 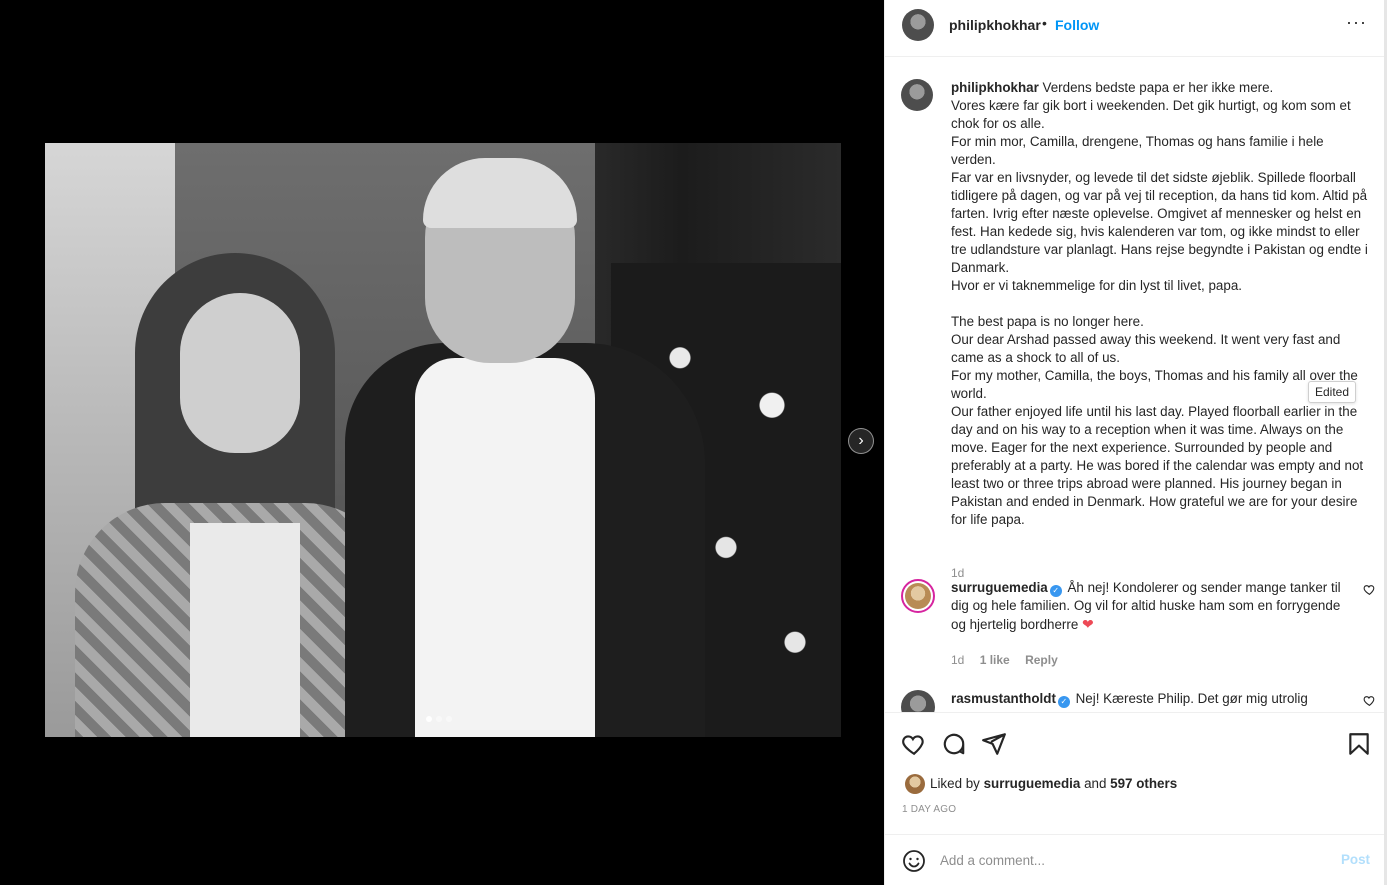 What do you see at coordinates (1095, 783) in the screenshot?
I see `likes-joiner: and` at bounding box center [1095, 783].